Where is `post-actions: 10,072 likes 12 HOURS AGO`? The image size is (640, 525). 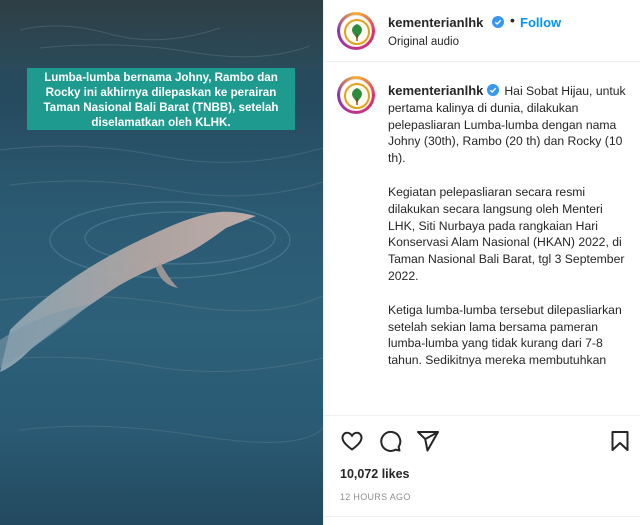 post-actions: 10,072 likes 12 HOURS AGO is located at coordinates (482, 467).